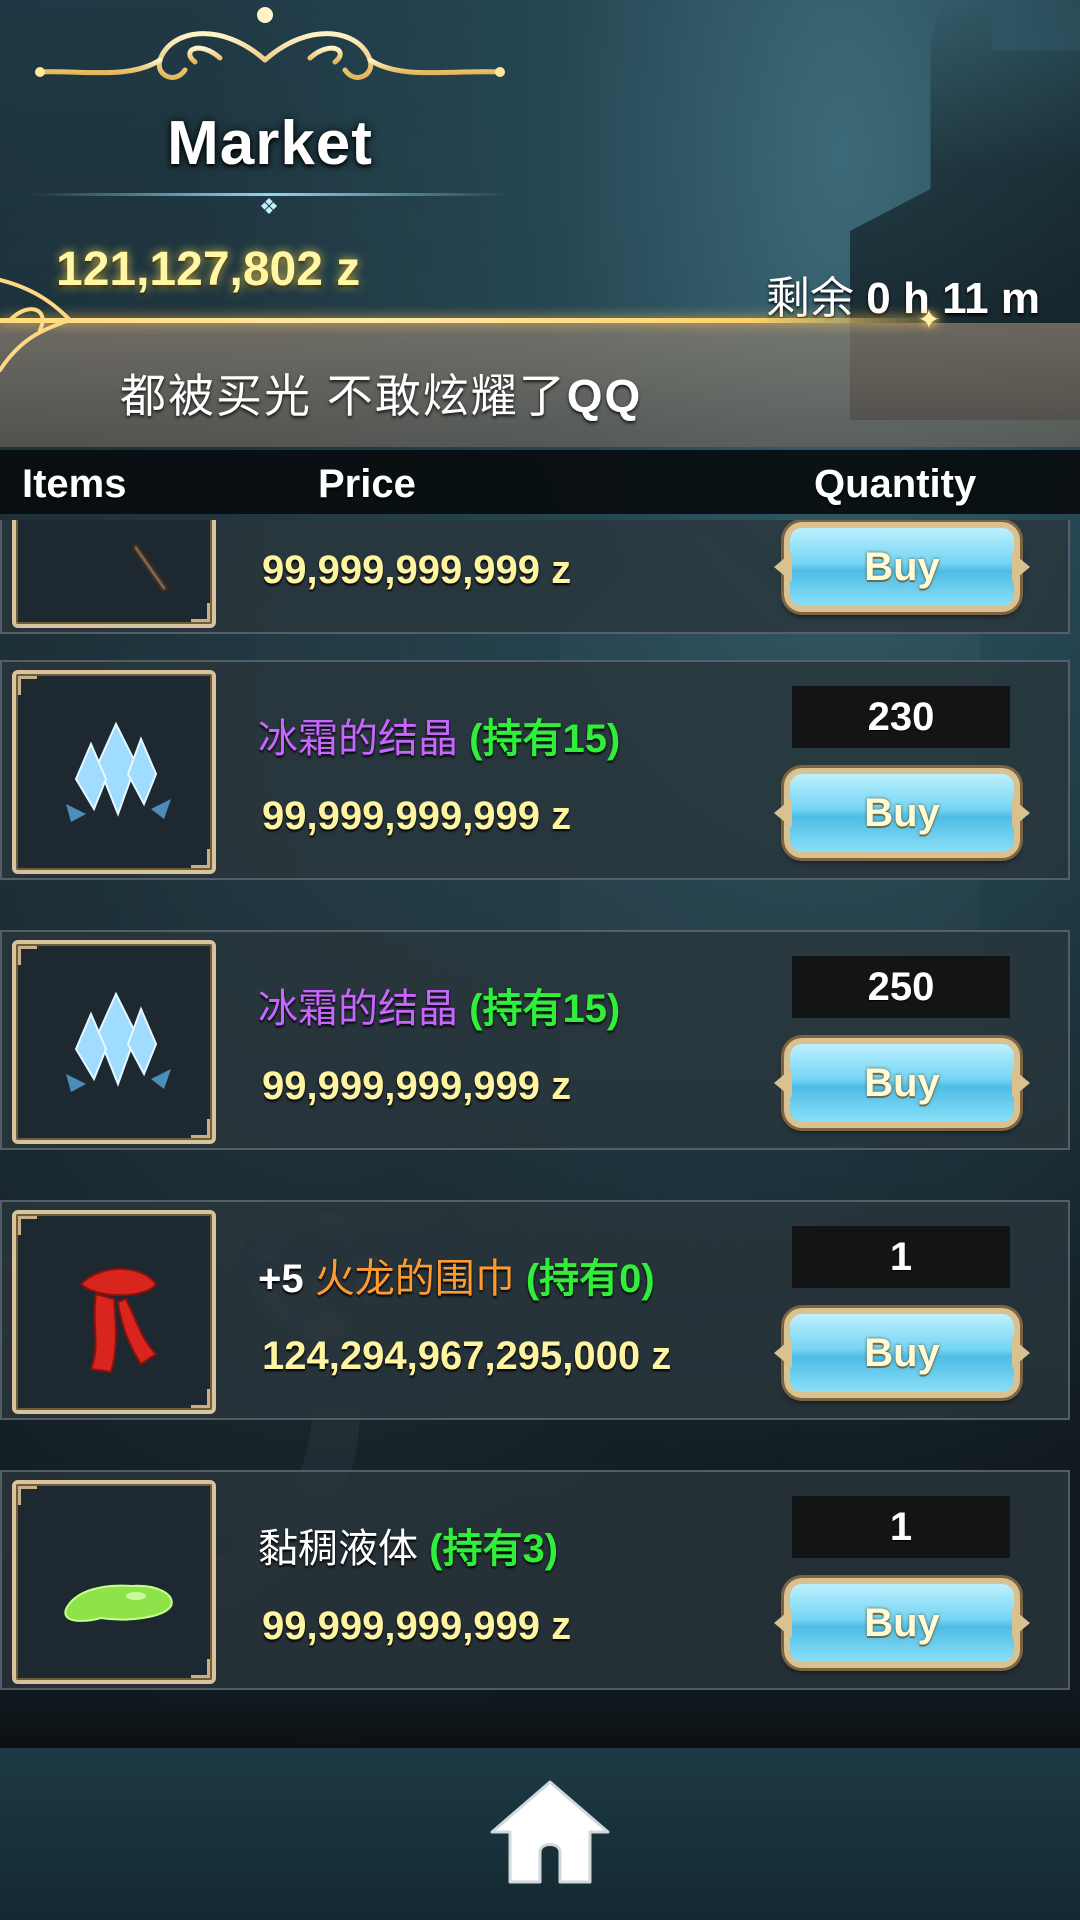  I want to click on staff-icon, so click(150, 568).